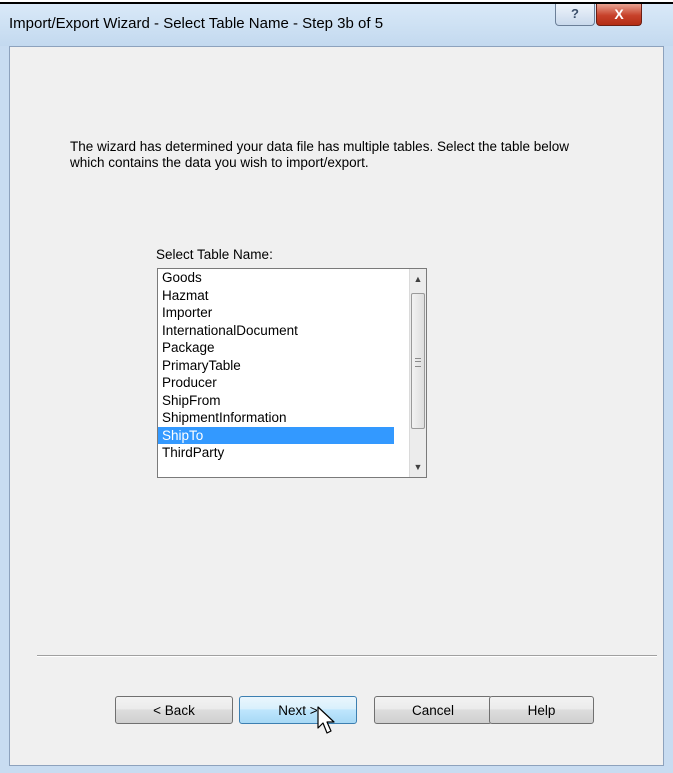 The width and height of the screenshot is (673, 773). What do you see at coordinates (276, 401) in the screenshot?
I see `list-item: ShipFrom` at bounding box center [276, 401].